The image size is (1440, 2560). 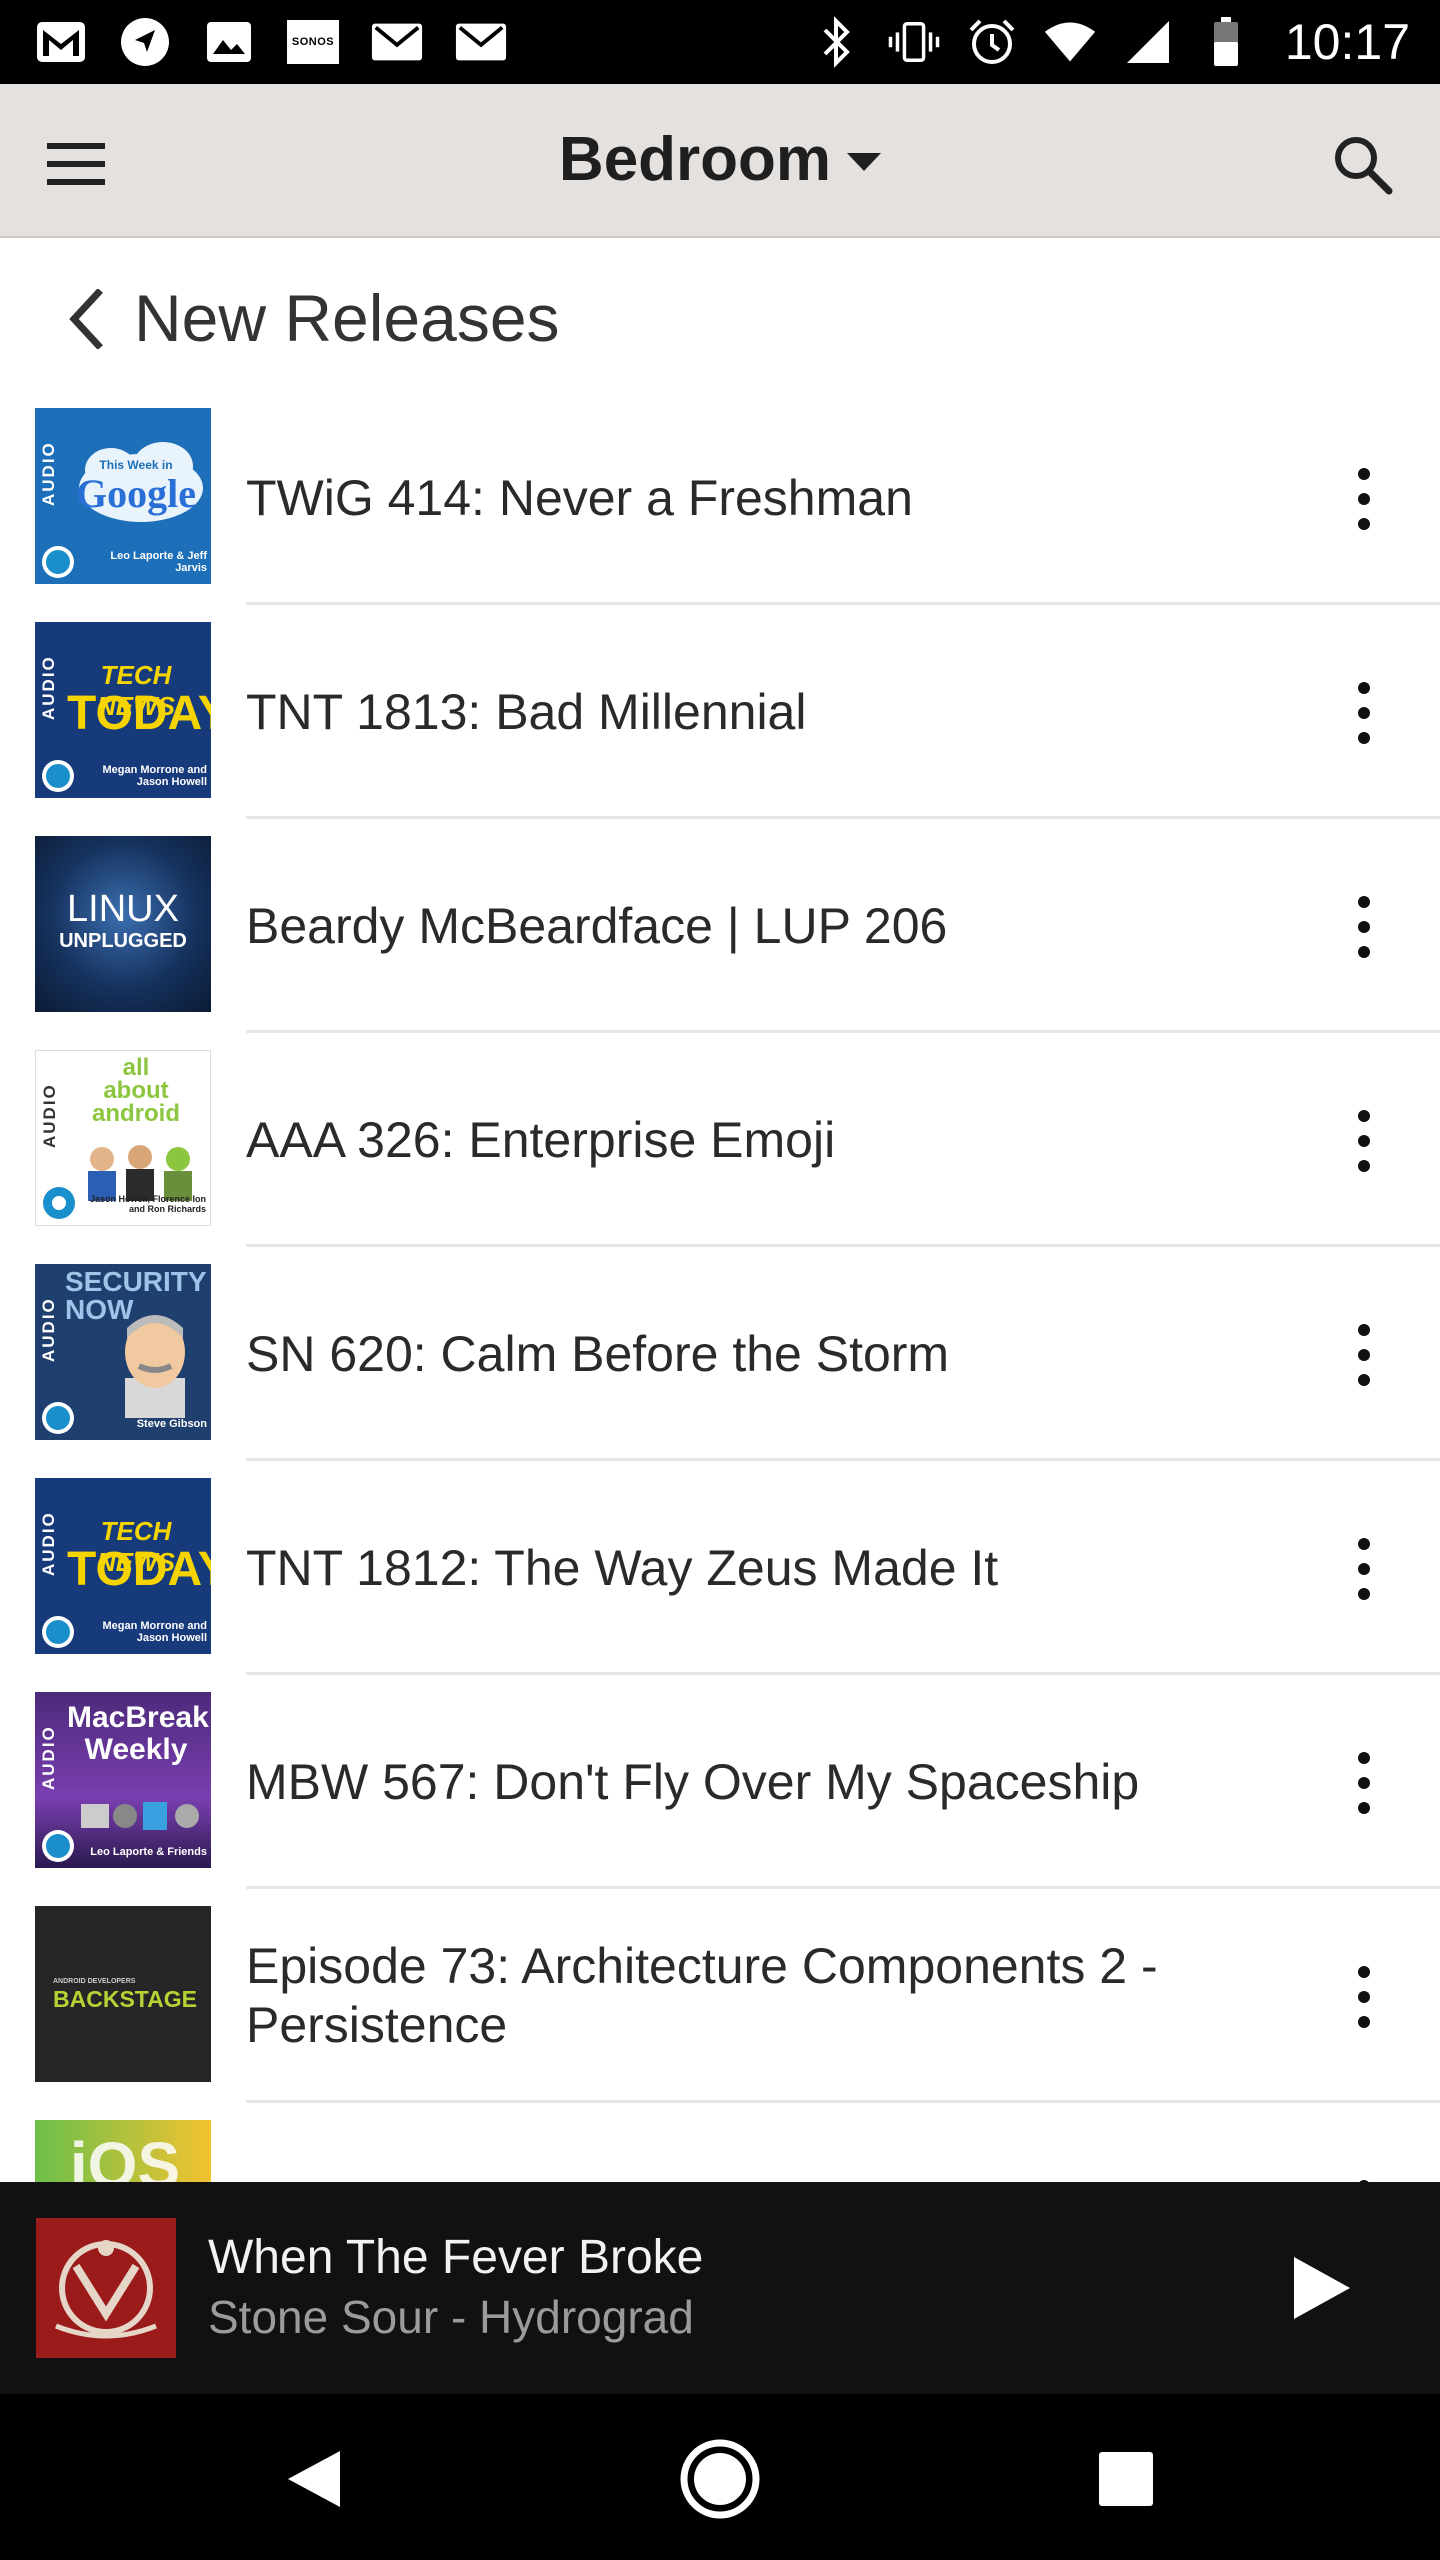 I want to click on notification-icons: SONOS, so click(x=271, y=42).